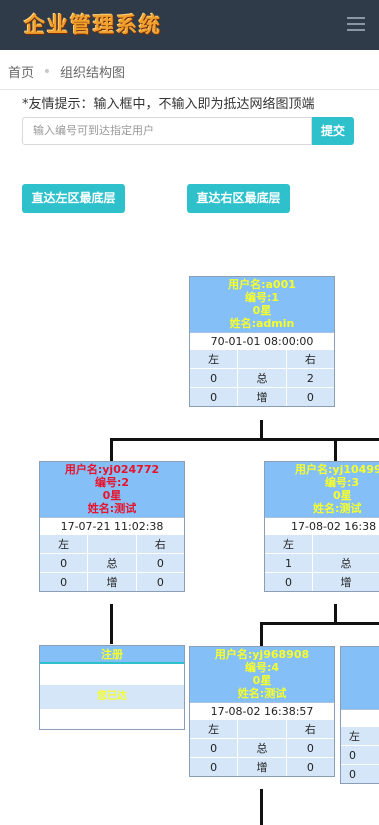 This screenshot has height=825, width=379. Describe the element at coordinates (238, 198) in the screenshot. I see `go-right-bottom-button: 直达右区最底层` at that location.